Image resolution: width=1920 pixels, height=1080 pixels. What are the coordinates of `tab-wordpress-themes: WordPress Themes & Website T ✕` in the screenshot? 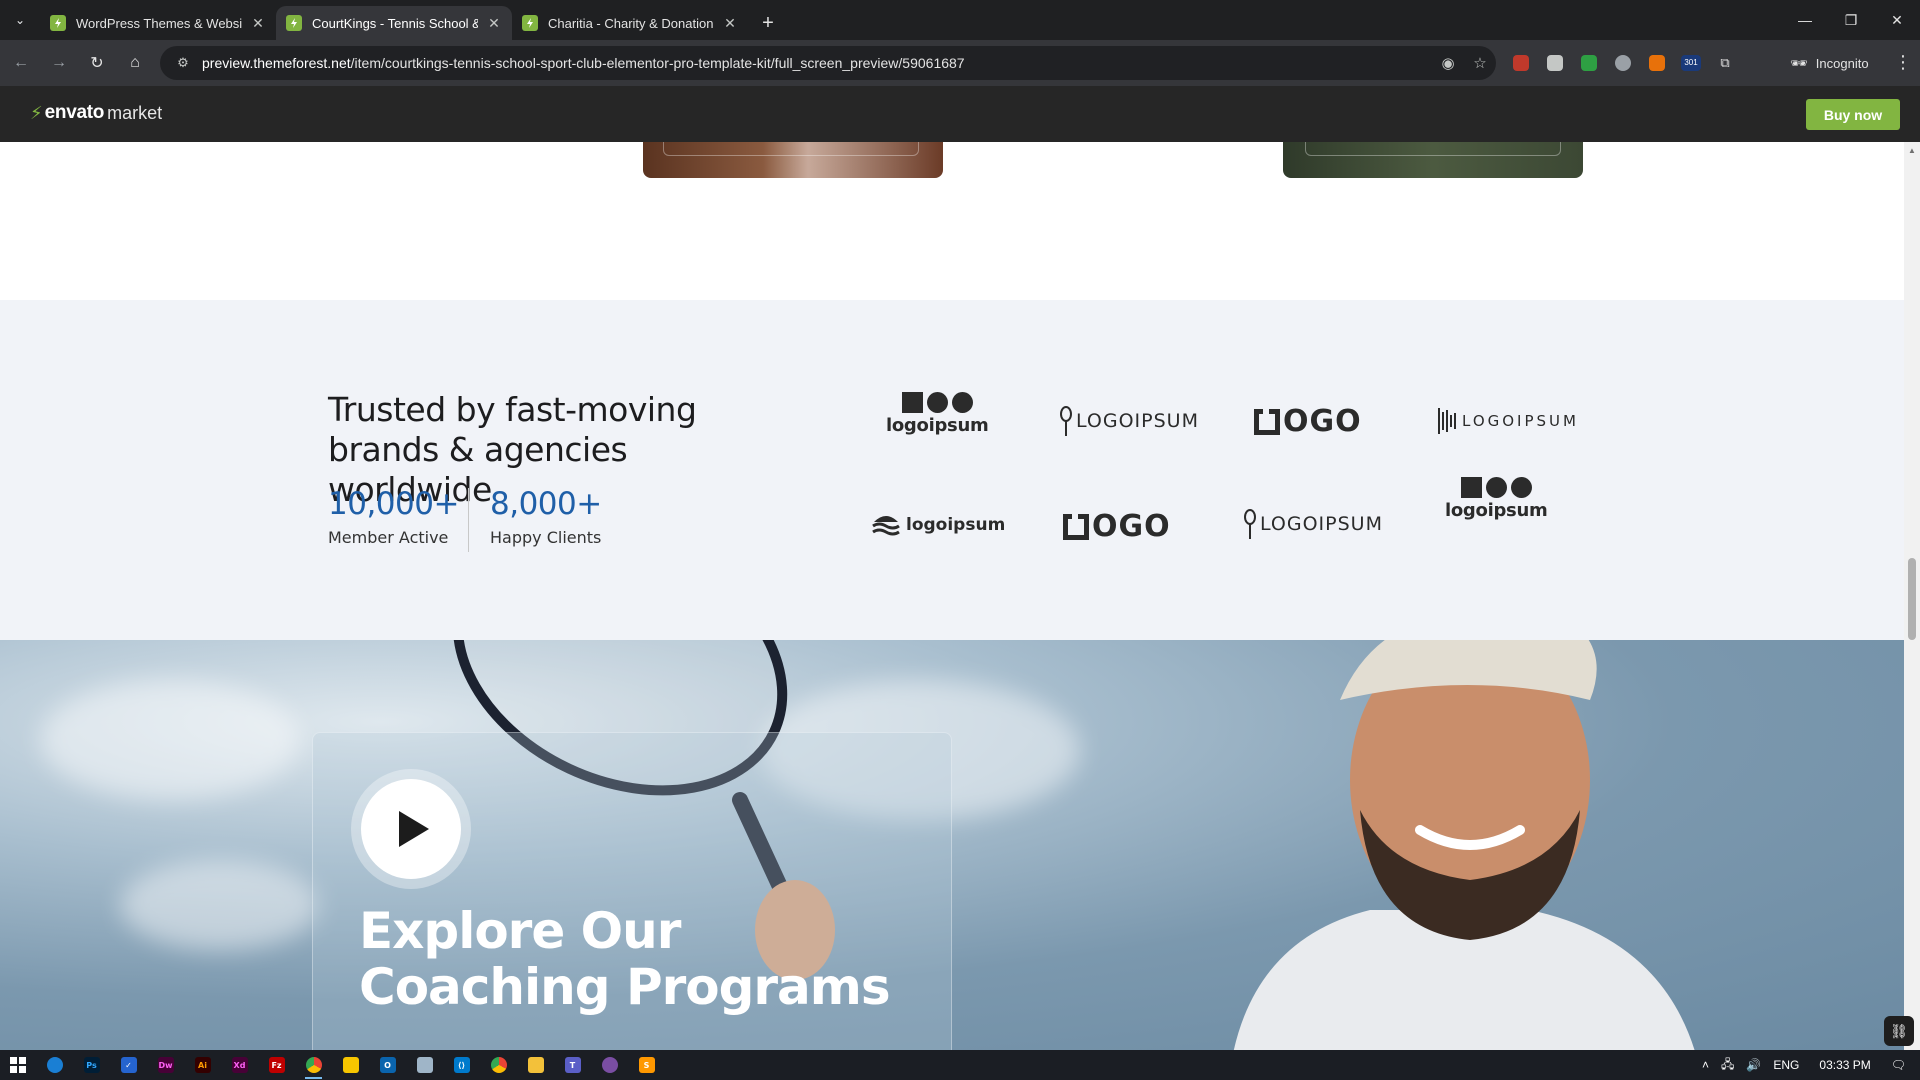 It's located at (158, 23).